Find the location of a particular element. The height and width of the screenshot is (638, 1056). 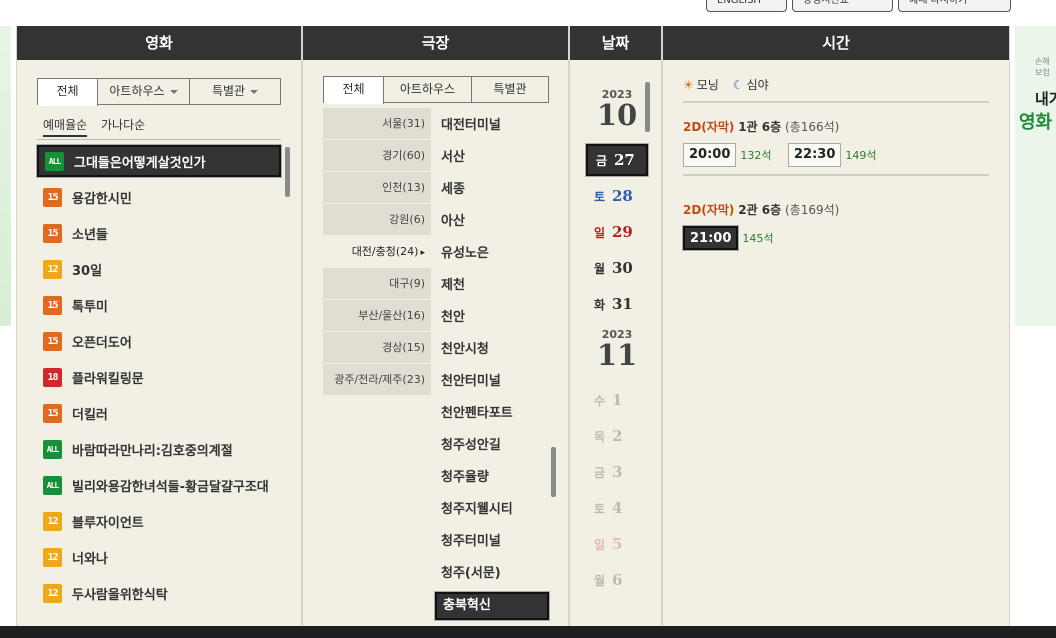

movie-list-item: 15 더킬러 is located at coordinates (159, 413).